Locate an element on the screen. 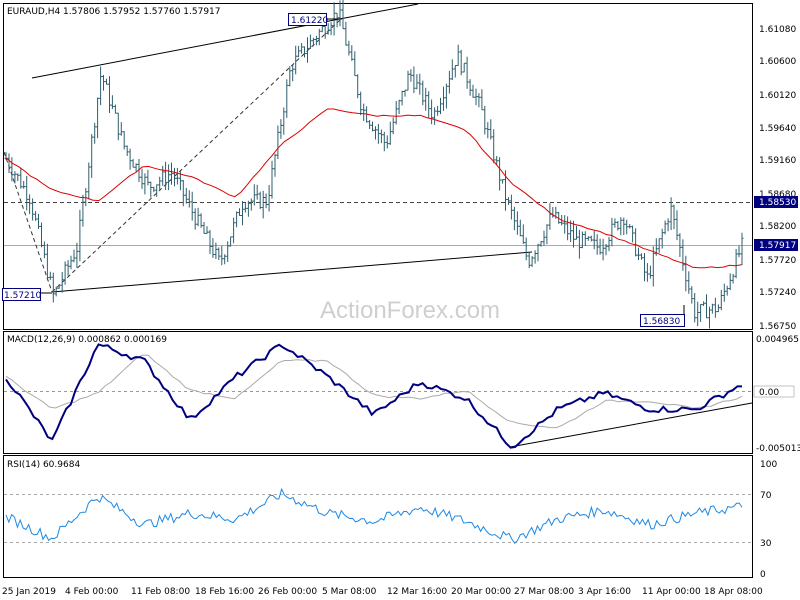 The width and height of the screenshot is (800, 600). macd-zero-marker: 0.00 is located at coordinates (774, 391).